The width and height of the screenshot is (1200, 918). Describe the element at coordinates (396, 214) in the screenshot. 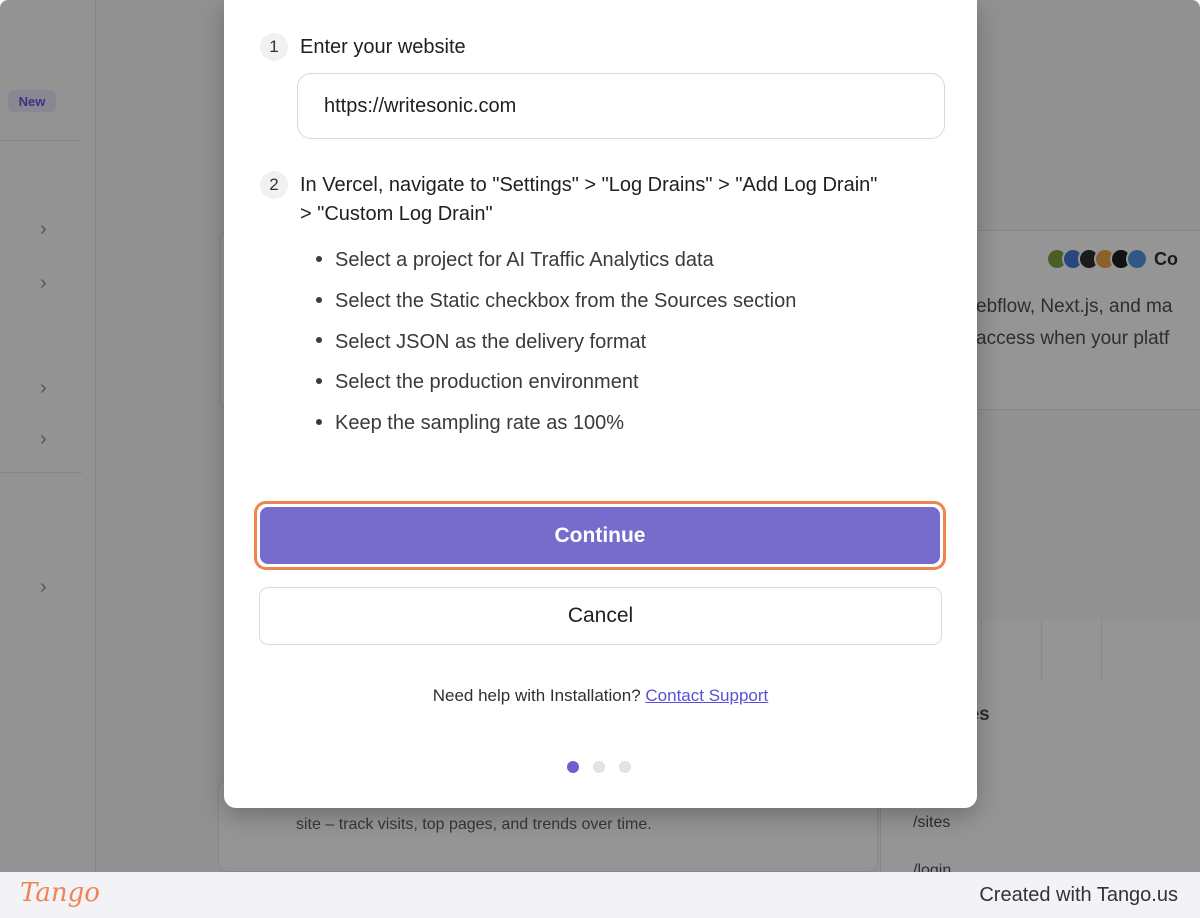

I see `step-title-continuation: > "Custom Log Drain"` at that location.